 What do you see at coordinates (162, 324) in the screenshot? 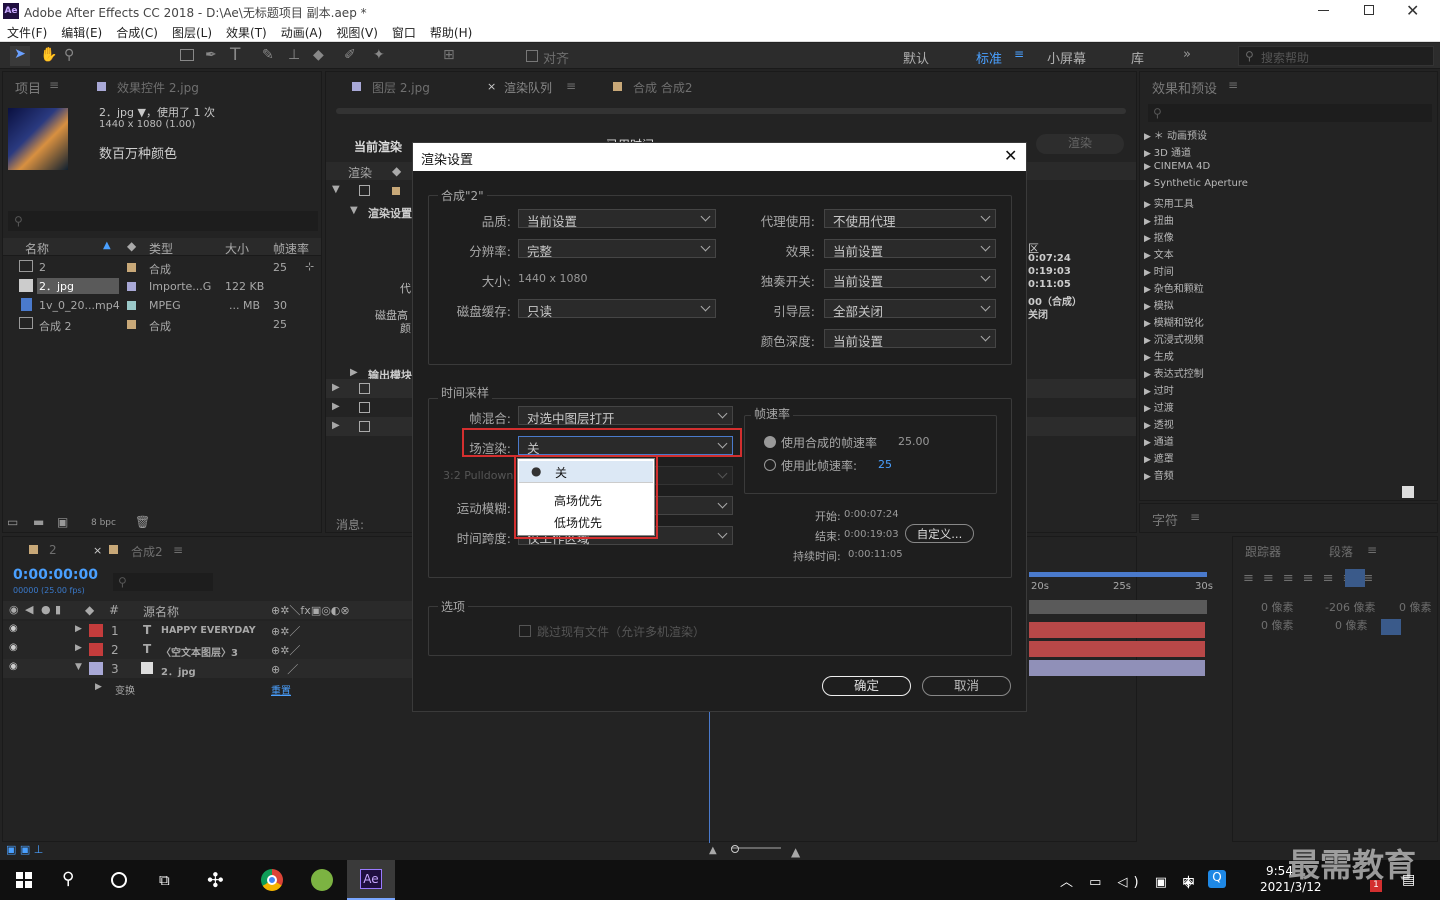
I see `list-item: 合成 2 合成 25` at bounding box center [162, 324].